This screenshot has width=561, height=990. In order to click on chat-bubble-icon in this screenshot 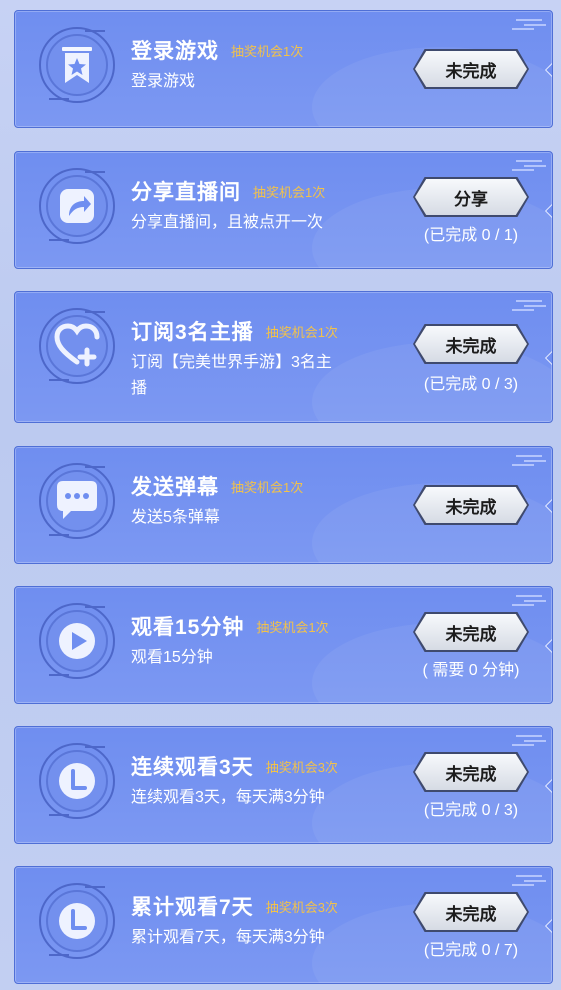, I will do `click(77, 501)`.